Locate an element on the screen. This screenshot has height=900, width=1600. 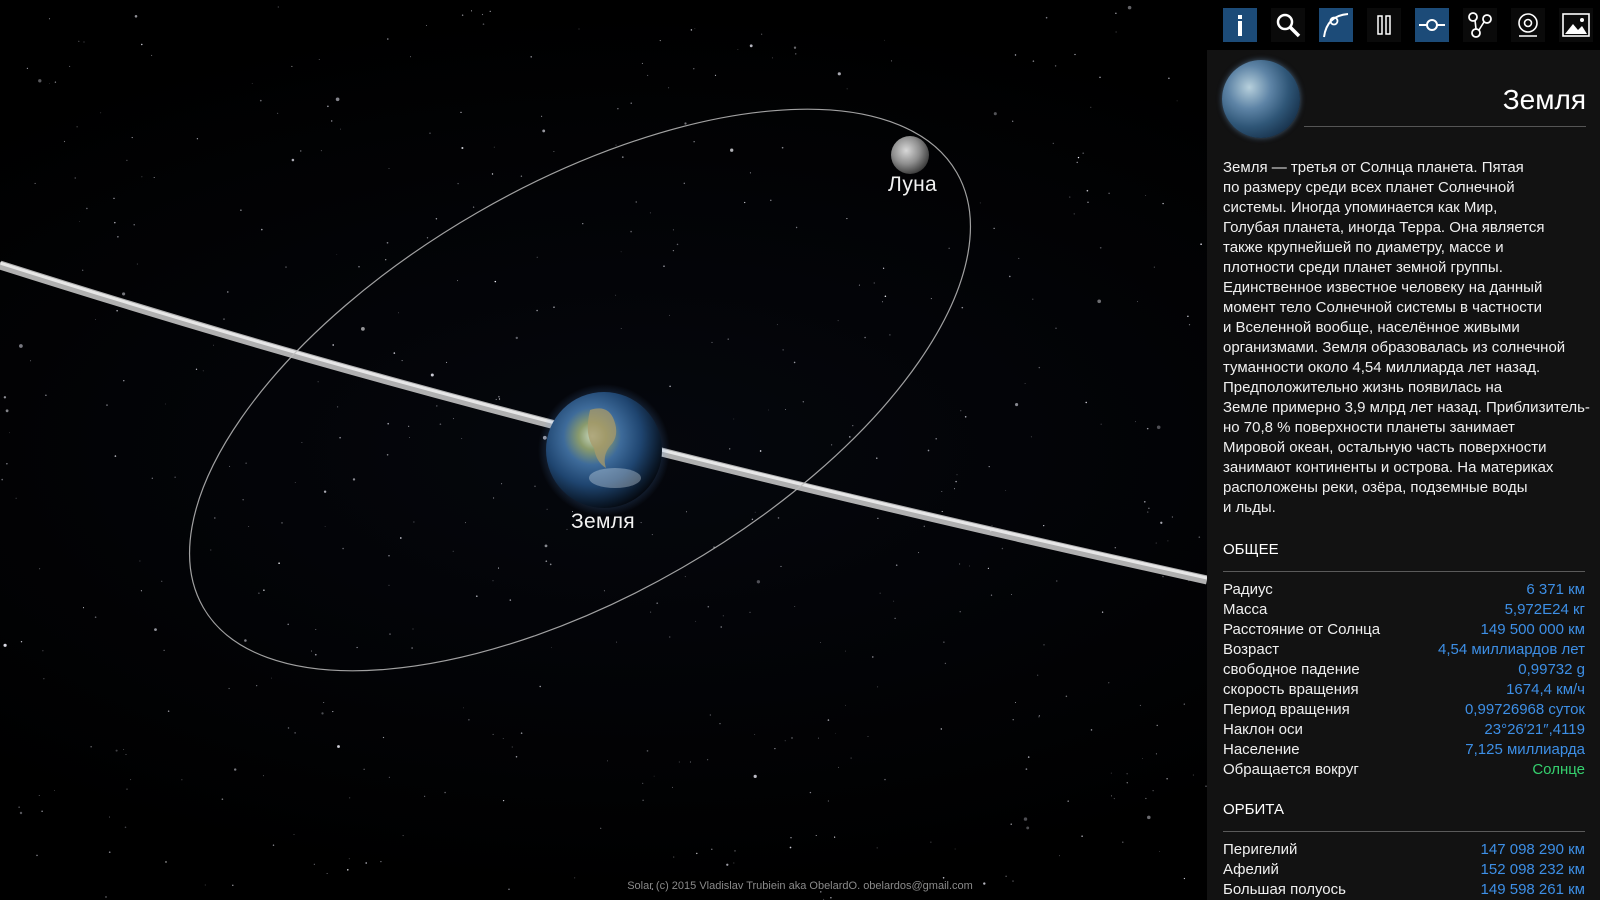
earth-label: Земля is located at coordinates (603, 522).